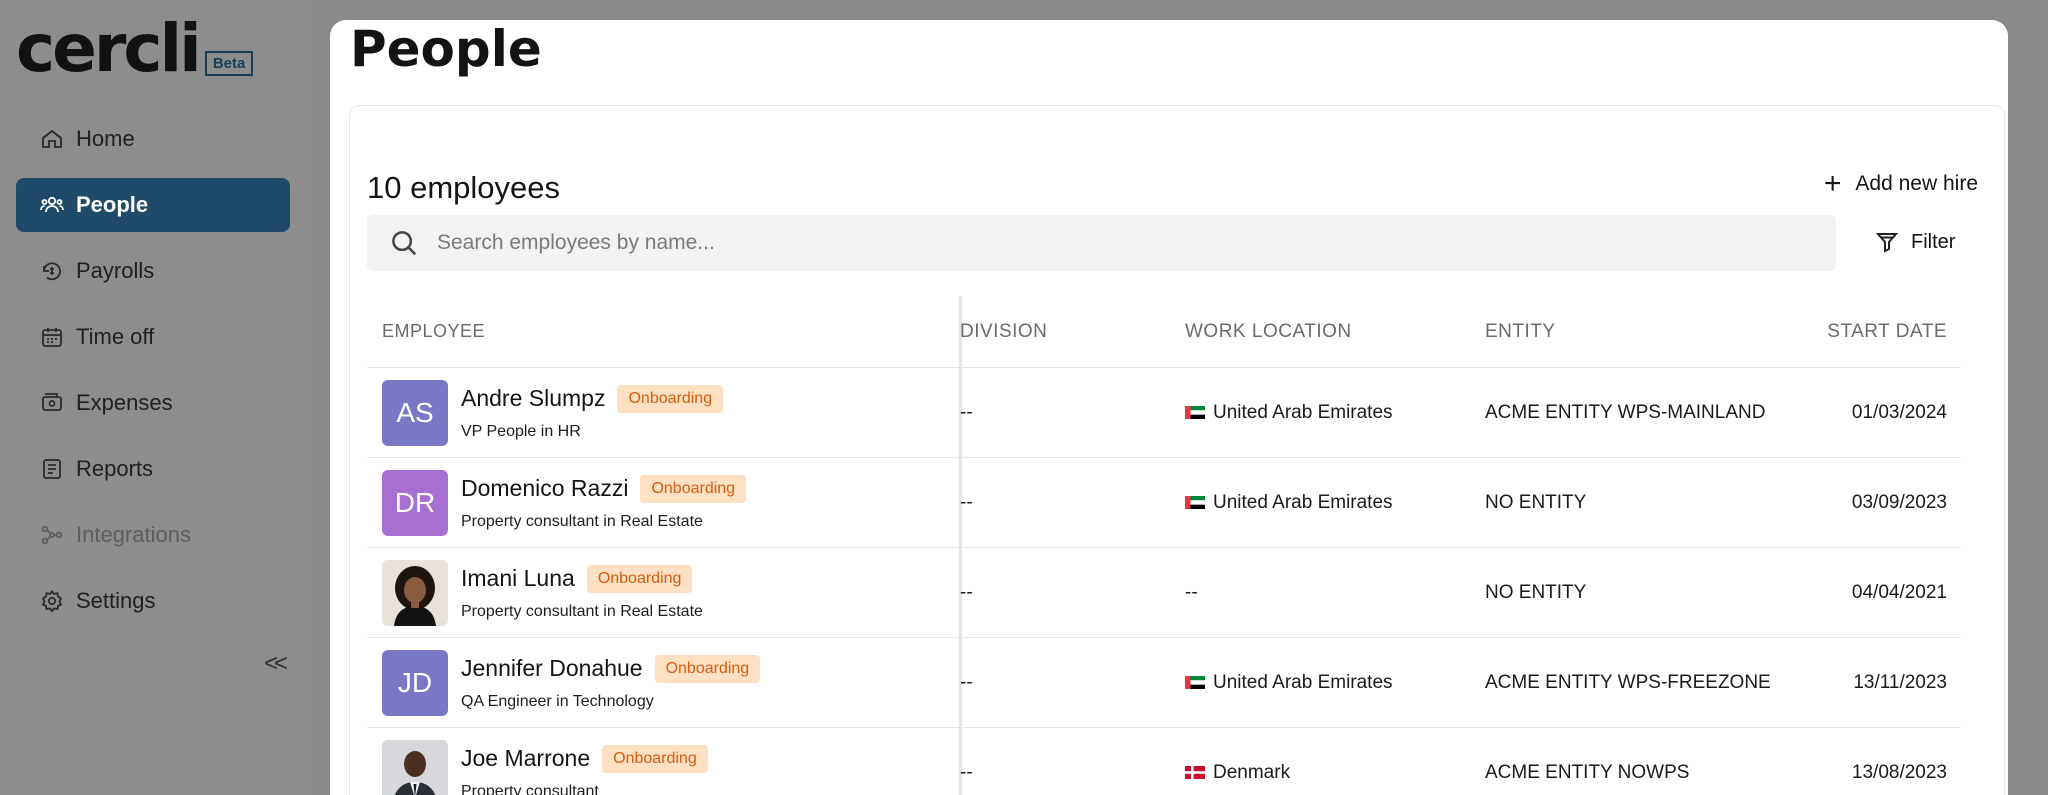  What do you see at coordinates (229, 63) in the screenshot?
I see `beta-badge: Beta` at bounding box center [229, 63].